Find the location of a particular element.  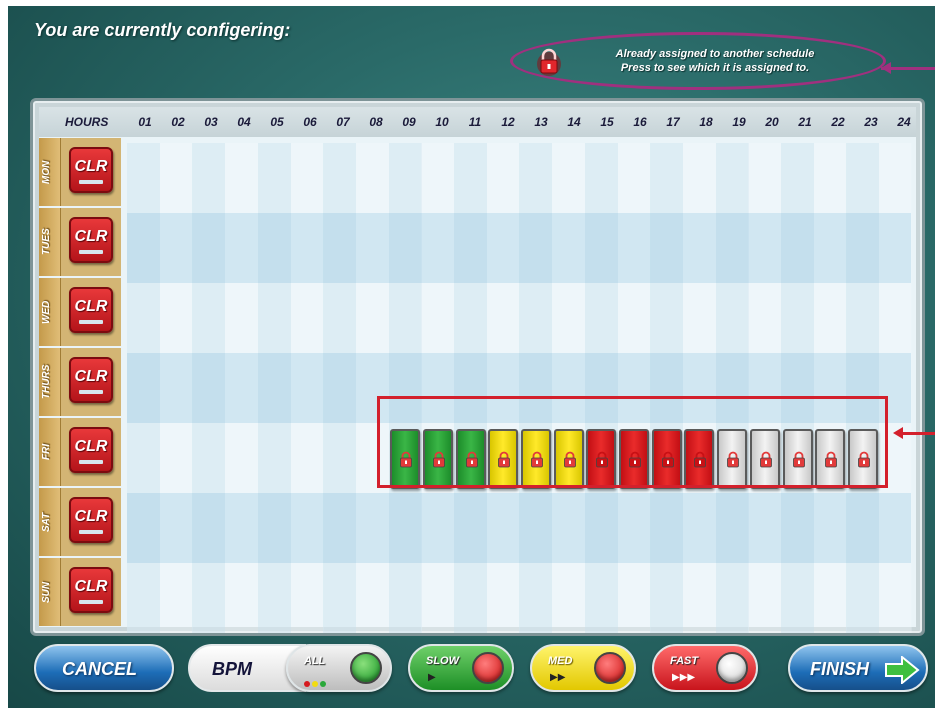

hour-label-20: 20 is located at coordinates (772, 122).